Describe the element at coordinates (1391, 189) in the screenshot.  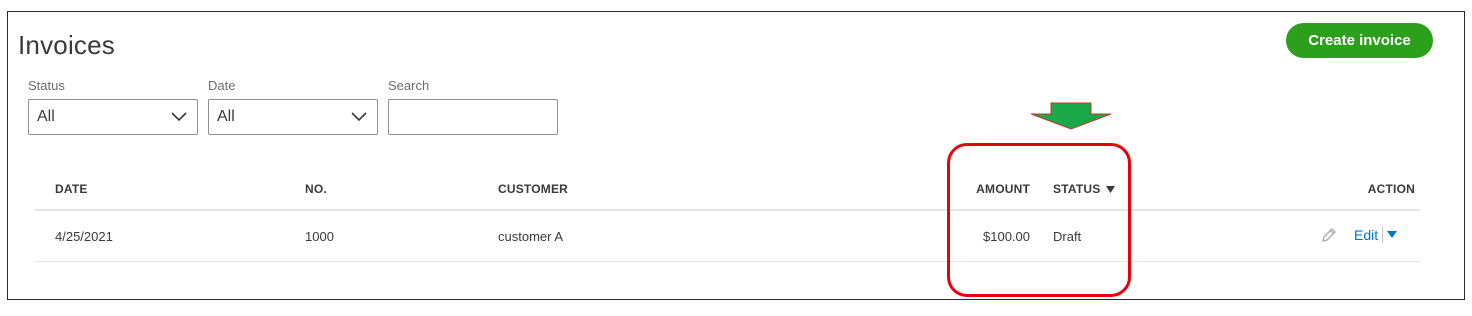
I see `col-header-action: ACTION` at that location.